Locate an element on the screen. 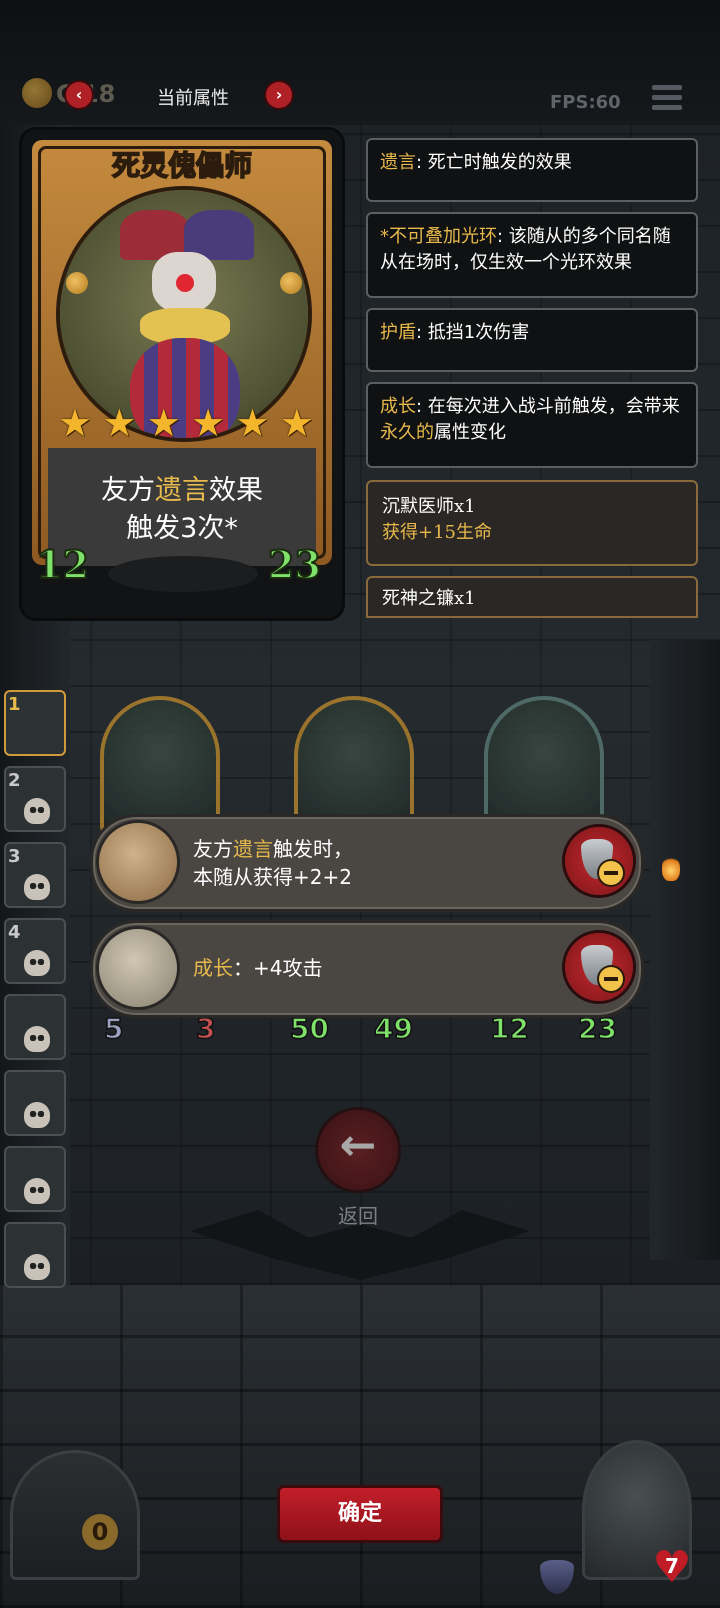 This screenshot has width=720, height=1608. desc-line-2: 触发3次* is located at coordinates (182, 528).